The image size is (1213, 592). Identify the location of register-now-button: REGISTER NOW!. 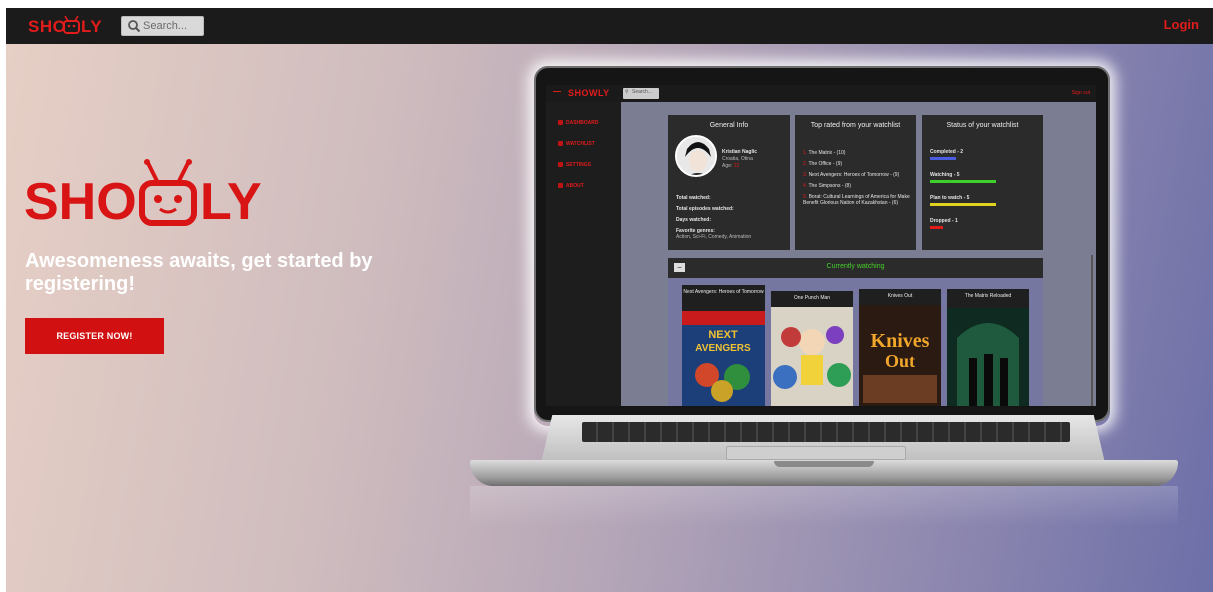
(94, 336).